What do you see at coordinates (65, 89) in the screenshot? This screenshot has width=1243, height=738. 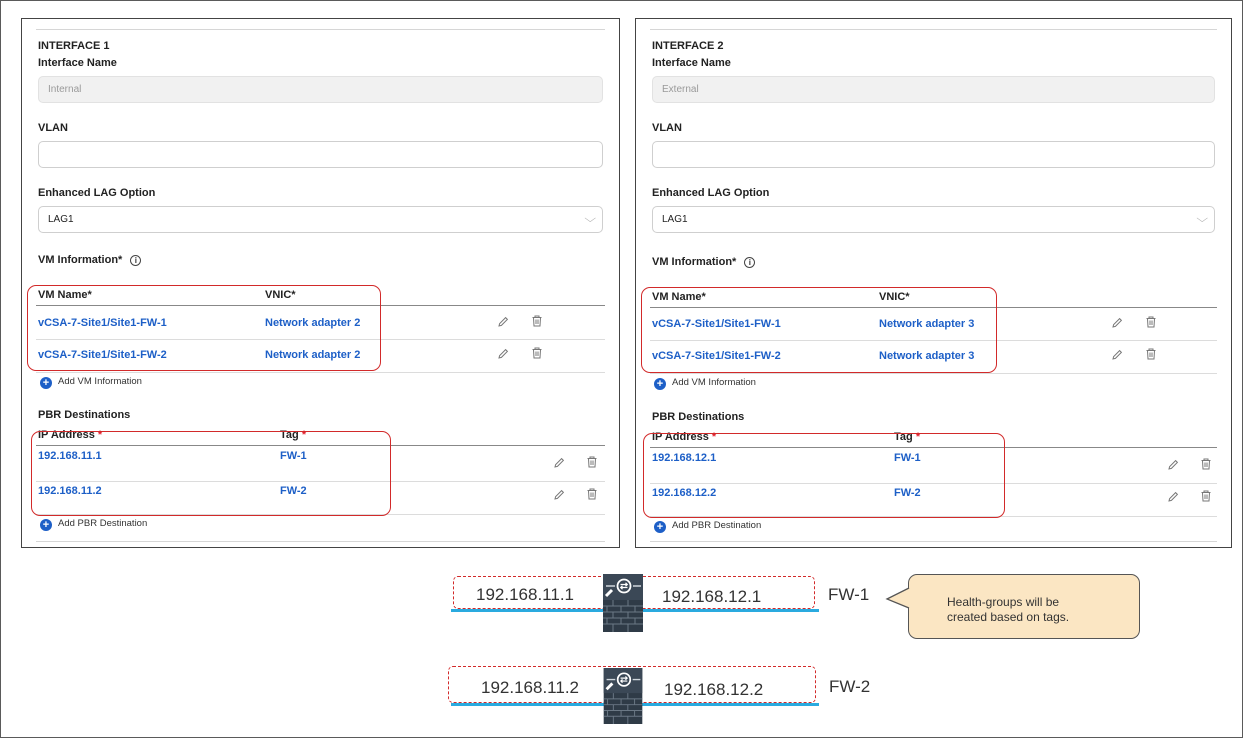 I see `interface-name-value: Internal` at bounding box center [65, 89].